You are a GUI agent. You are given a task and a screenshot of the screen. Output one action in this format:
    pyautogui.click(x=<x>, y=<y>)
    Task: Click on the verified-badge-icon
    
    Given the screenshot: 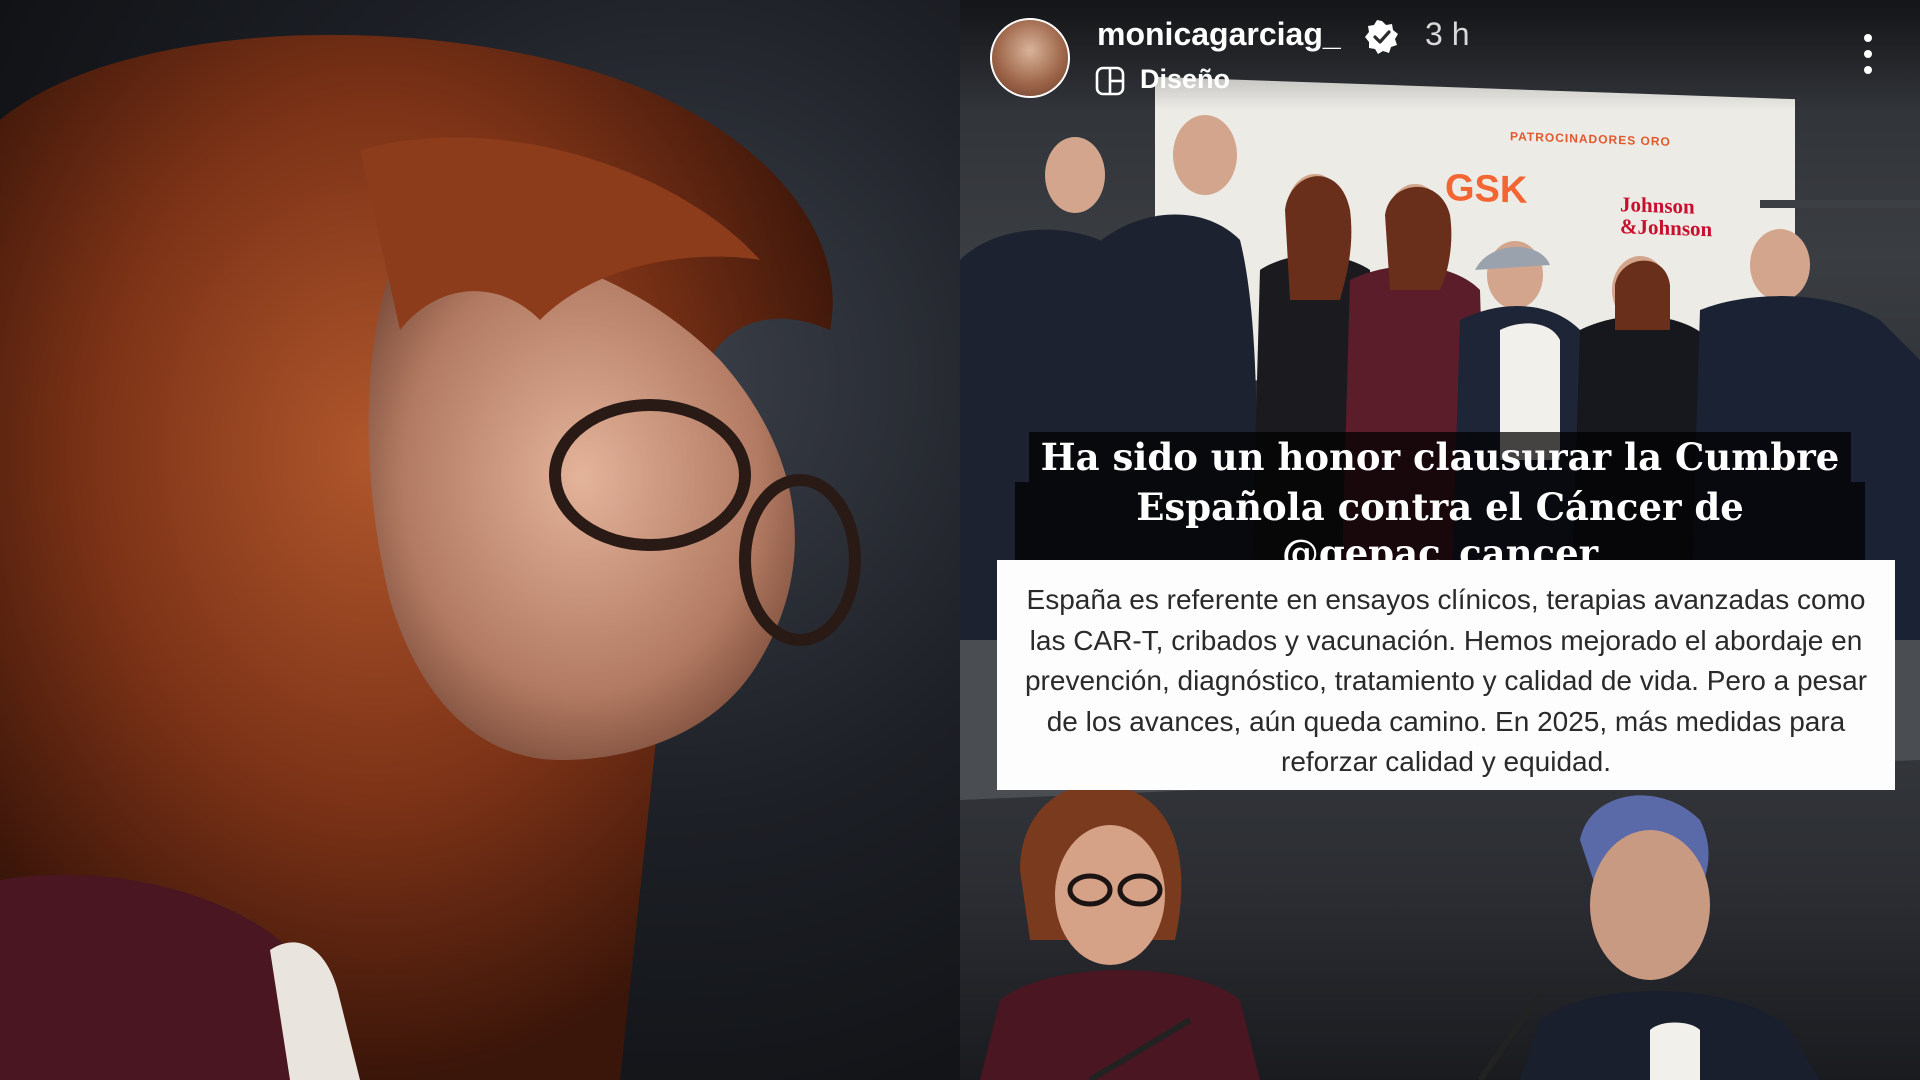 What is the action you would take?
    pyautogui.click(x=1381, y=37)
    